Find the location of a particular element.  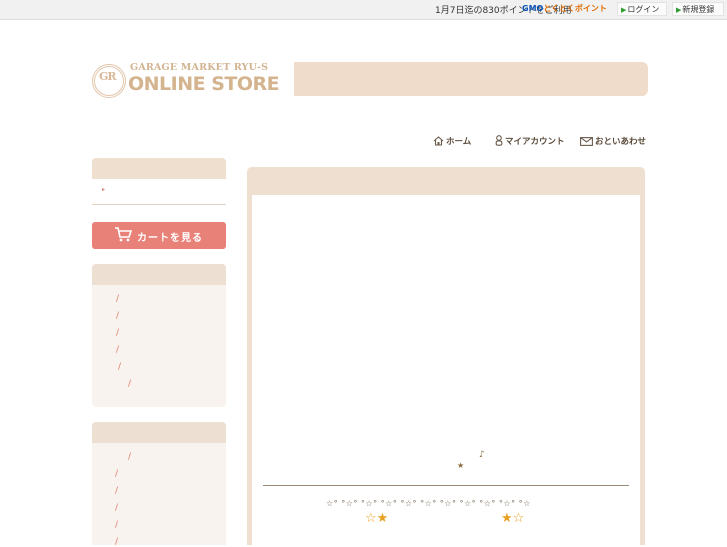

star-decoration-left: ☆★ is located at coordinates (377, 518).